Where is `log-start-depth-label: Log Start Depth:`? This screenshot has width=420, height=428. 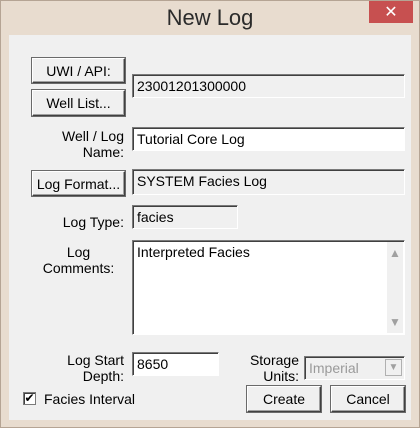
log-start-depth-label: Log Start Depth: is located at coordinates (71, 368).